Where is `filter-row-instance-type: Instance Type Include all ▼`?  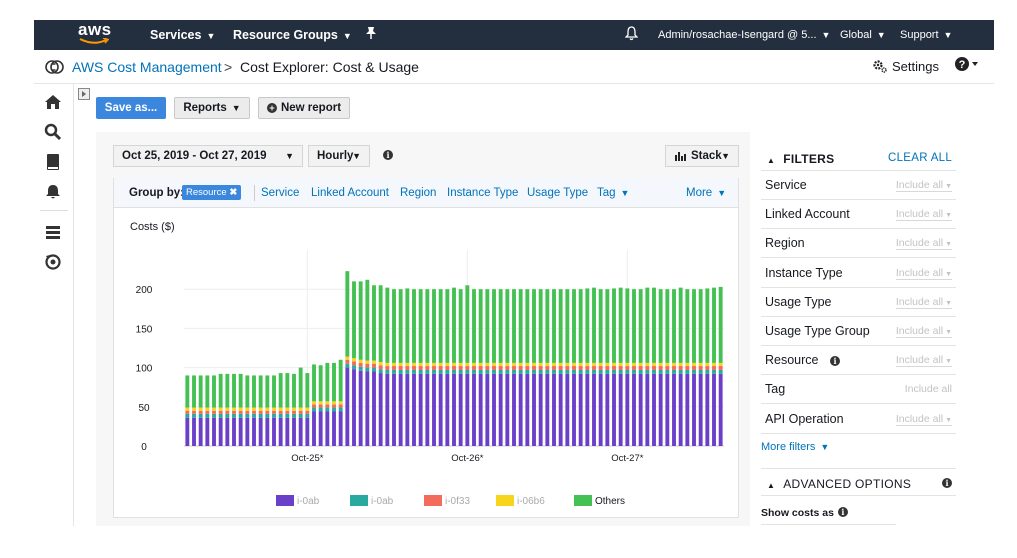 filter-row-instance-type: Instance Type Include all ▼ is located at coordinates (858, 273).